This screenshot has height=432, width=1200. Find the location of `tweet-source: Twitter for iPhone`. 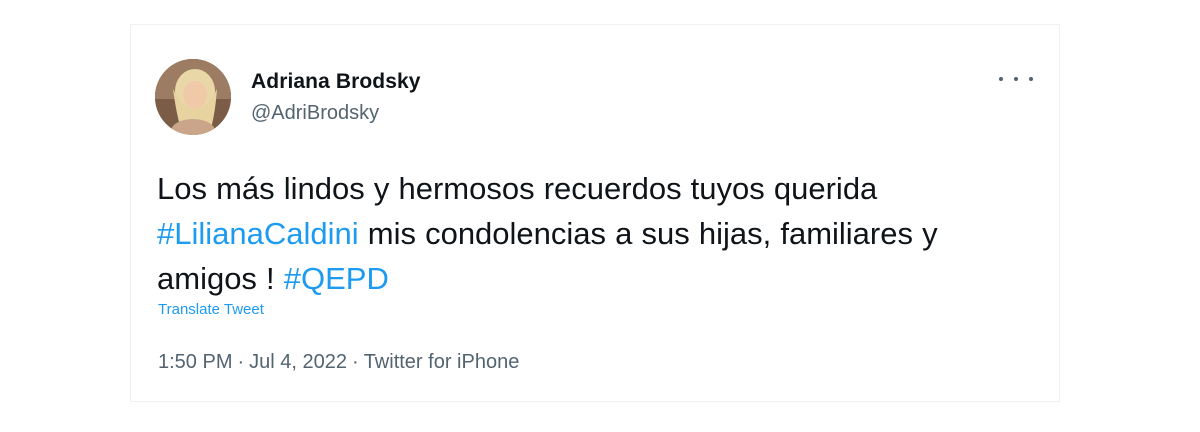

tweet-source: Twitter for iPhone is located at coordinates (442, 362).